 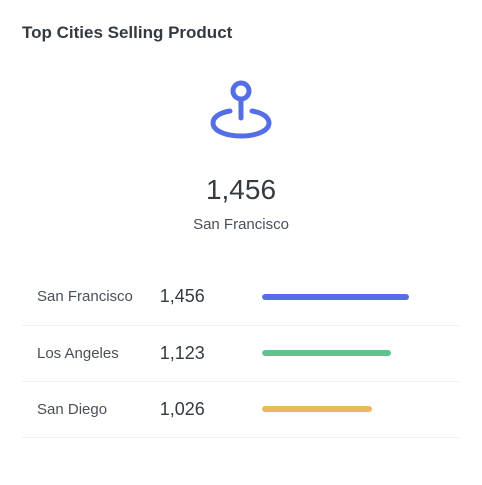 I want to click on city-sales-value: 1,026, so click(x=182, y=408).